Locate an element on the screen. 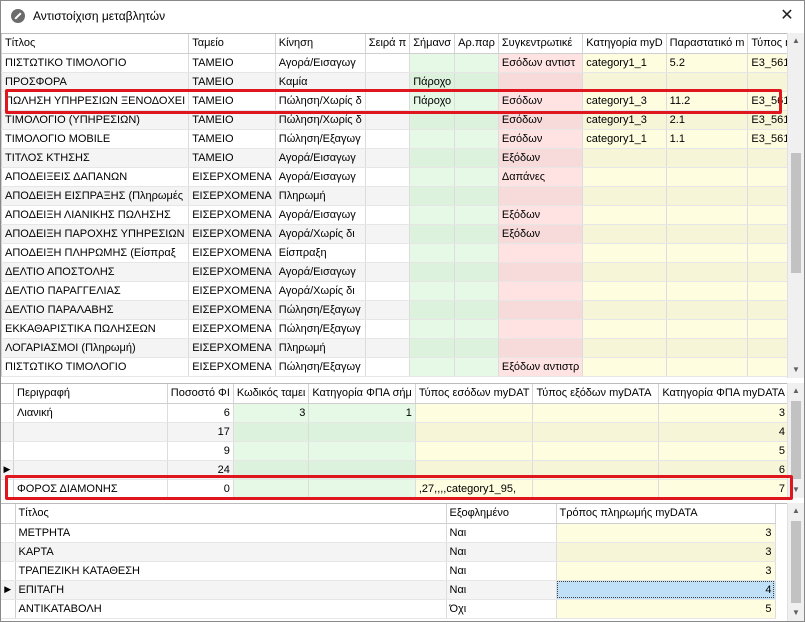 Image resolution: width=805 pixels, height=622 pixels. cell: 3 is located at coordinates (666, 533).